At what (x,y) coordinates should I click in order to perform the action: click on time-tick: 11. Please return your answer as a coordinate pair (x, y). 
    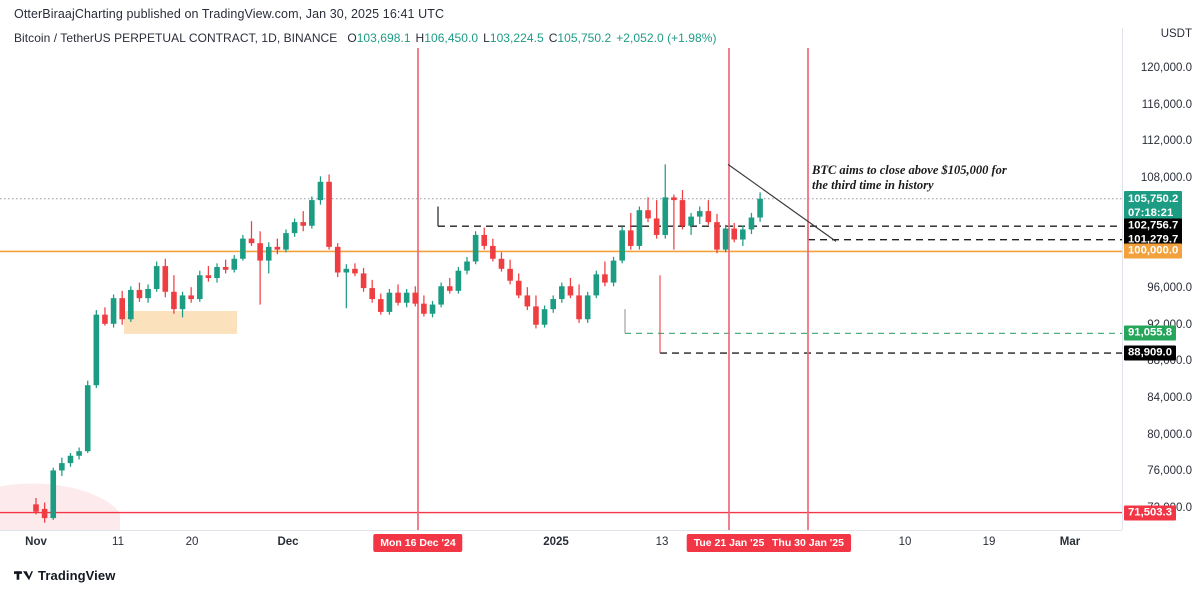
    Looking at the image, I should click on (118, 542).